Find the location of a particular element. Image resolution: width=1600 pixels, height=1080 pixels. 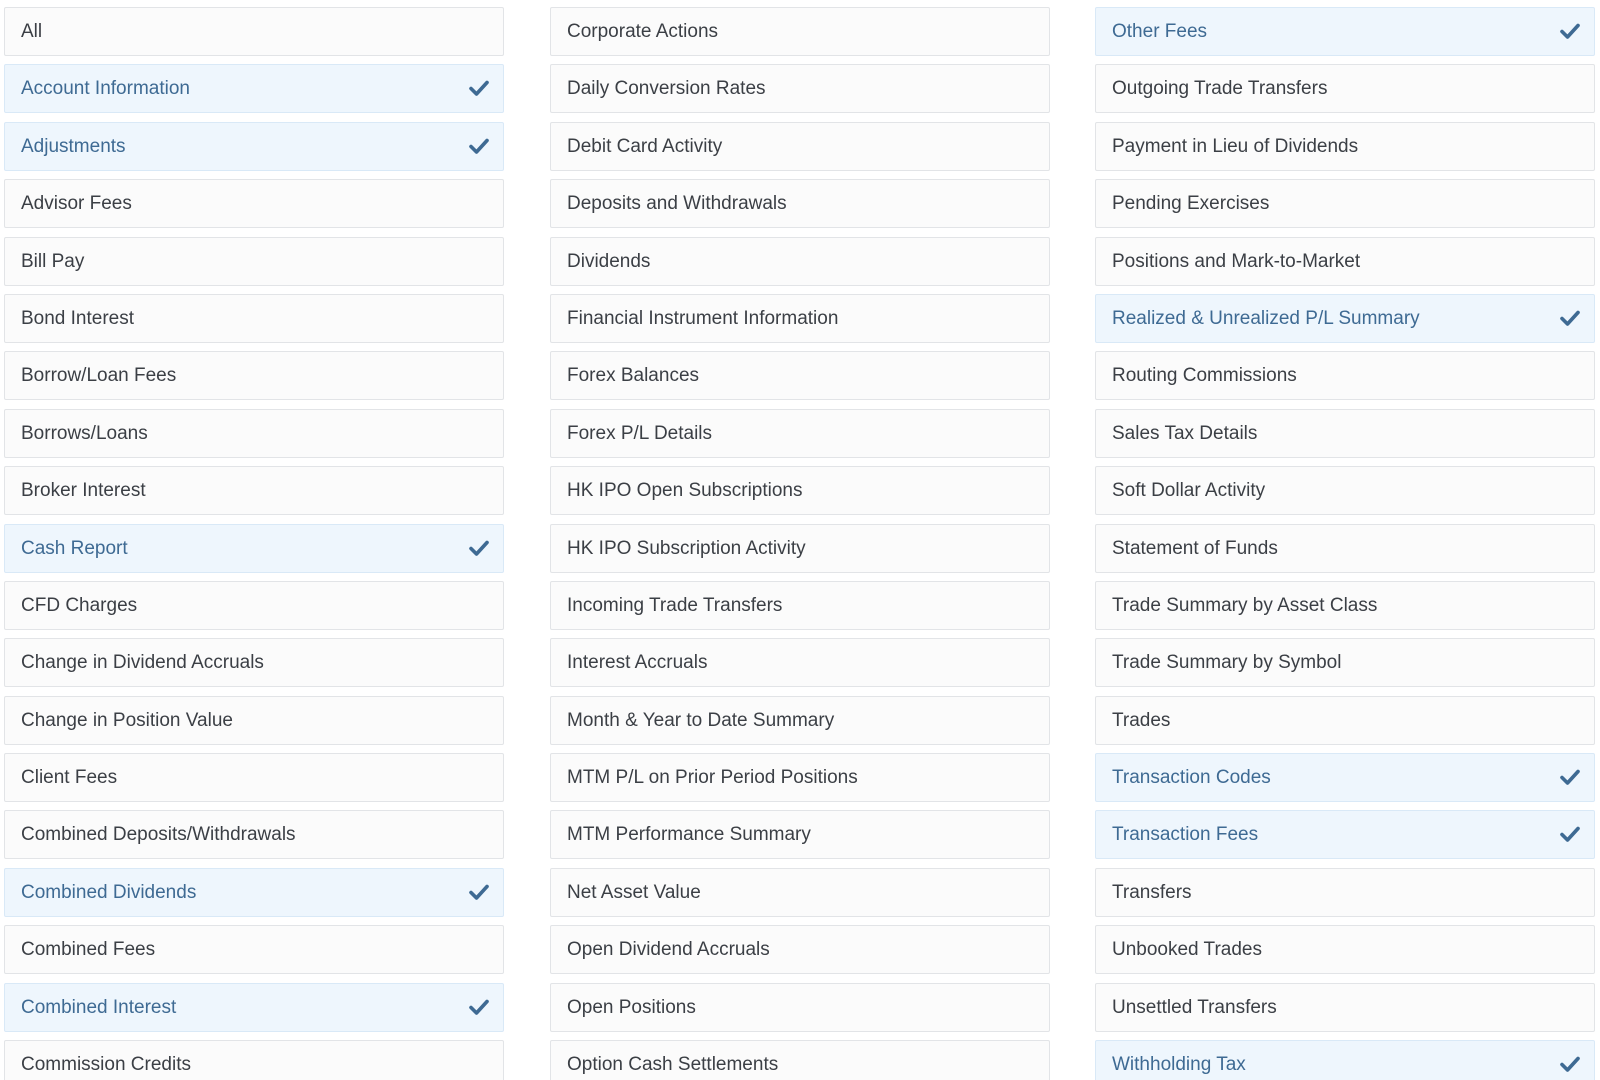

section-option-label: Corporate Actions is located at coordinates (643, 31).